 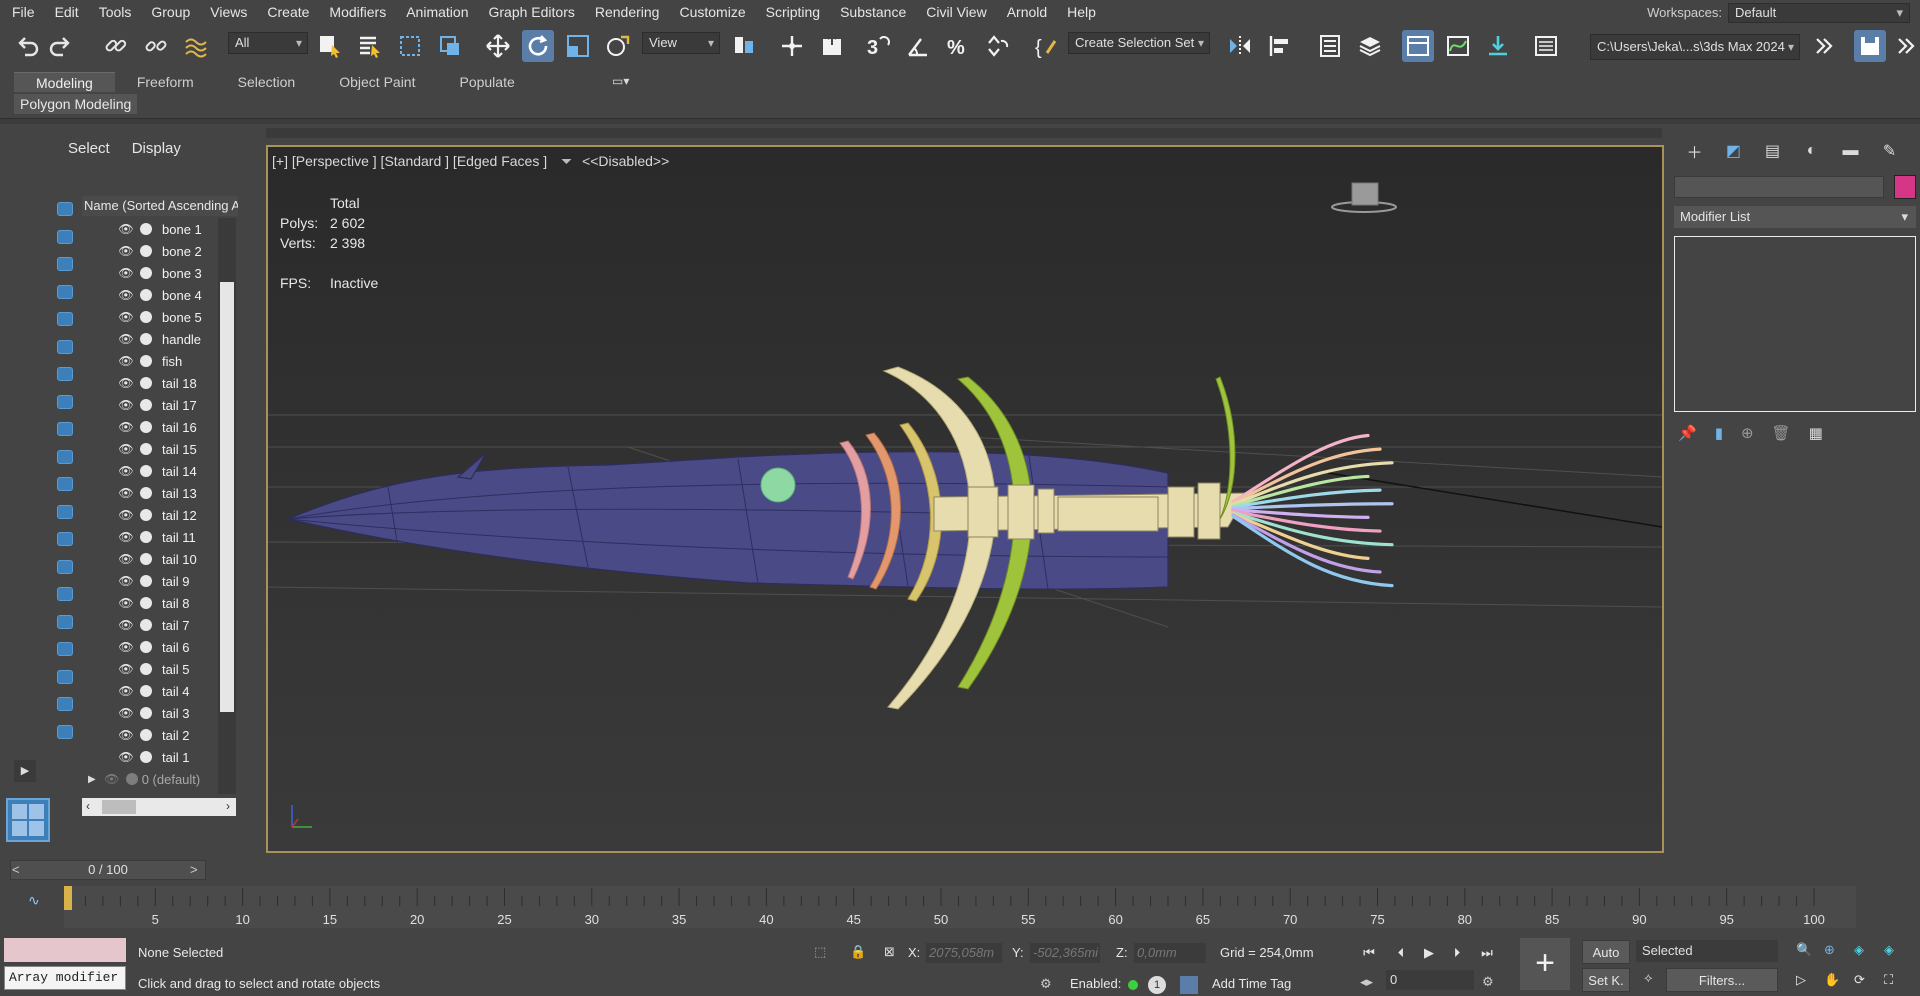 What do you see at coordinates (65, 539) in the screenshot?
I see `display-hidden-icon` at bounding box center [65, 539].